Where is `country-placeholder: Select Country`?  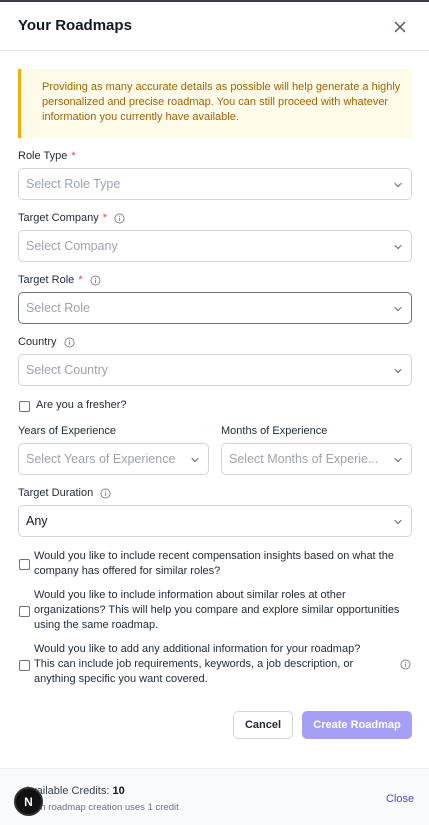
country-placeholder: Select Country is located at coordinates (67, 370).